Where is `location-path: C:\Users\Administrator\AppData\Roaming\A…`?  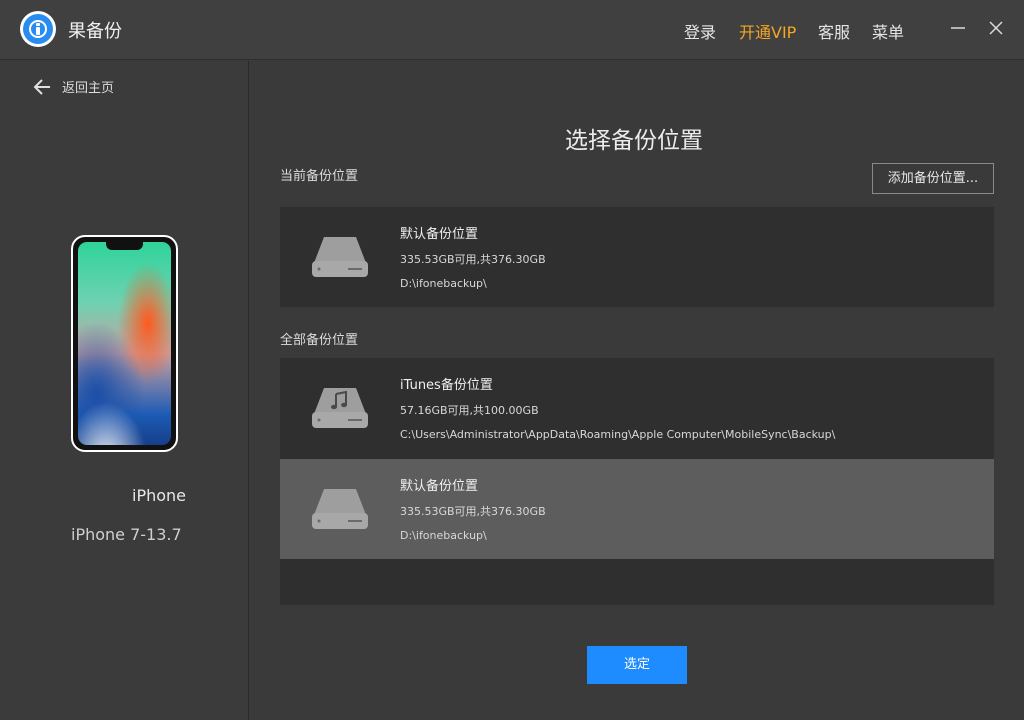
location-path: C:\Users\Administrator\AppData\Roaming\A… is located at coordinates (618, 434).